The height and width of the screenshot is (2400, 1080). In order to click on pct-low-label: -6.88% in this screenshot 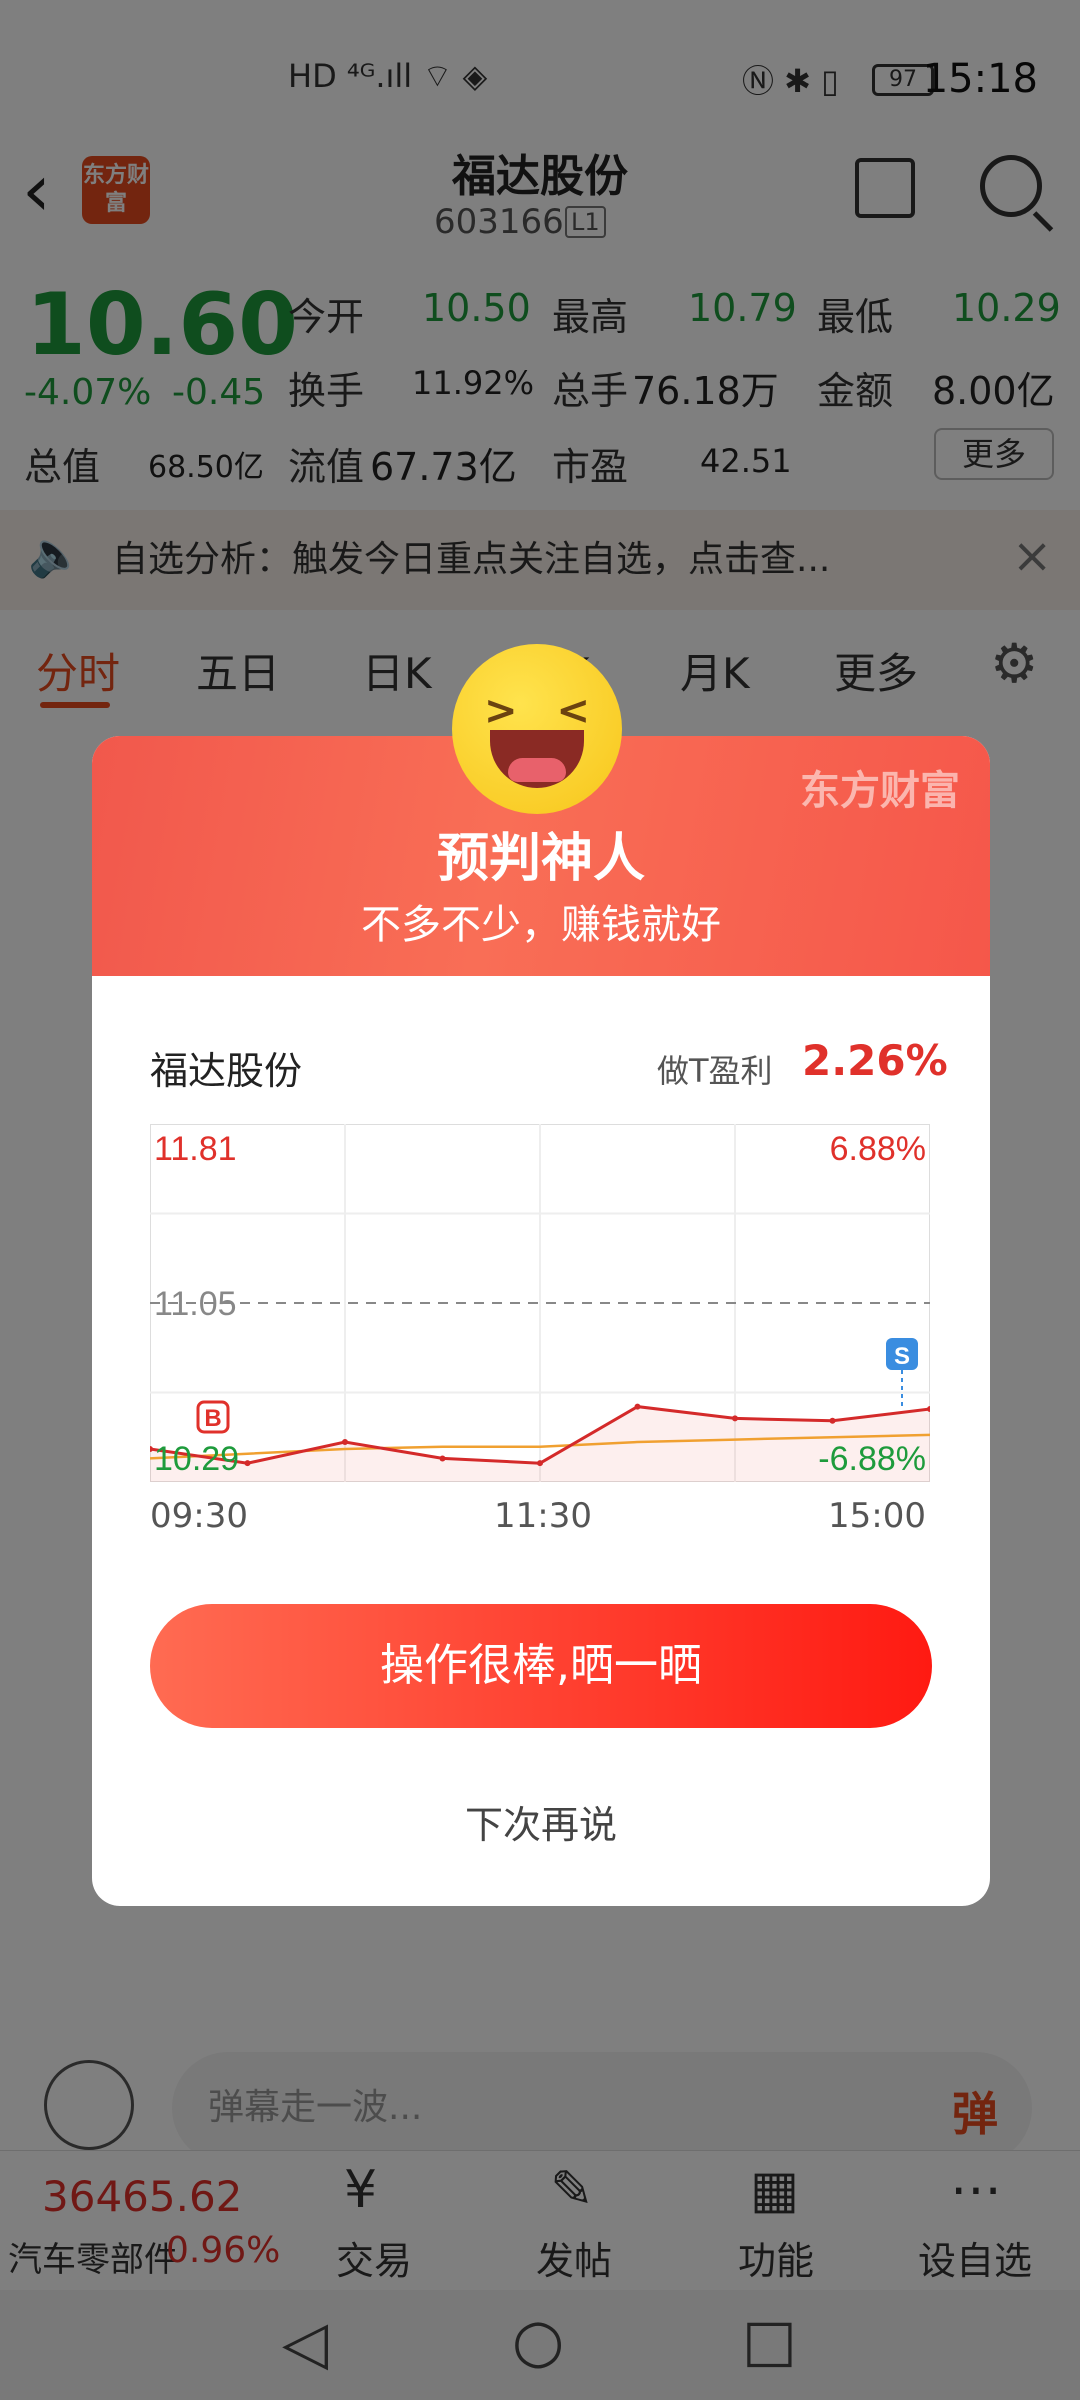, I will do `click(872, 1459)`.